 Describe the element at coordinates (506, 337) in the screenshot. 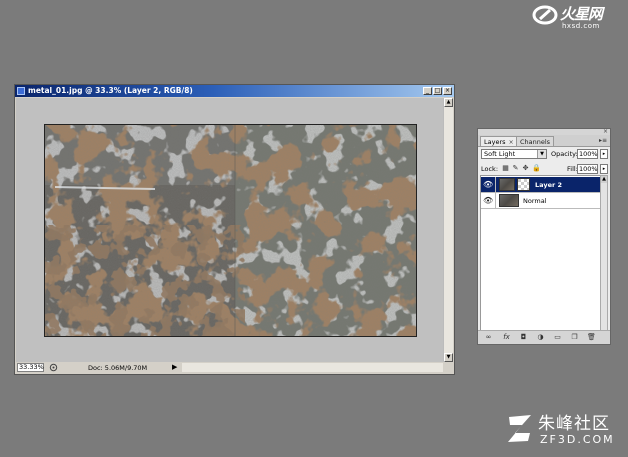

I see `layer-style-fx-icon: fx` at that location.